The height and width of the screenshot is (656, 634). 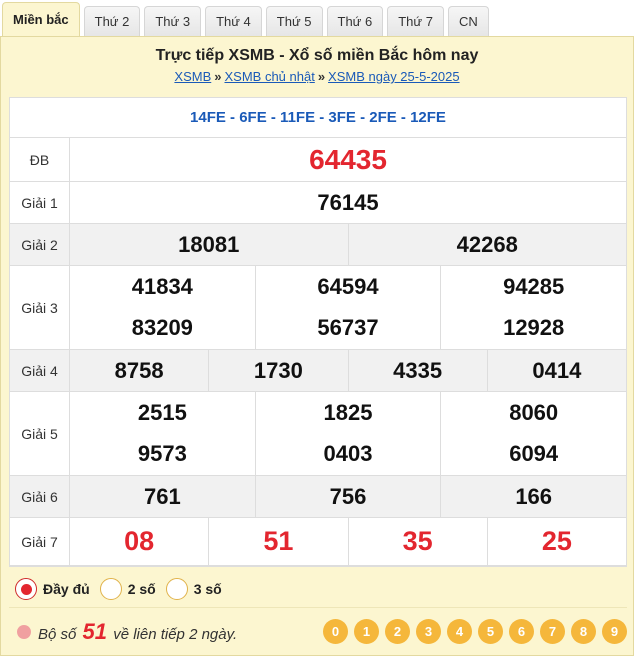 What do you see at coordinates (355, 21) in the screenshot?
I see `tab-thu-6: Thứ 6` at bounding box center [355, 21].